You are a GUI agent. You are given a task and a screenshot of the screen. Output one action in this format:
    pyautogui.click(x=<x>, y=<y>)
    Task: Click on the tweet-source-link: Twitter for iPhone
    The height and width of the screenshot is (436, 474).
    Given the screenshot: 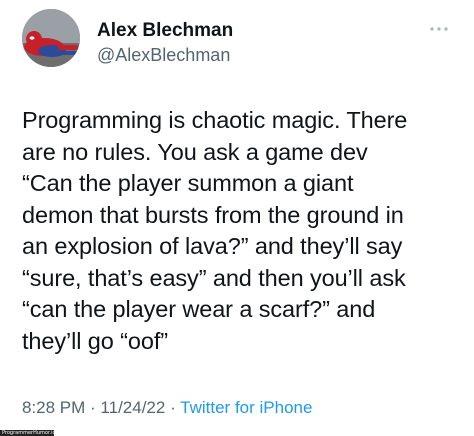 What is the action you would take?
    pyautogui.click(x=246, y=407)
    